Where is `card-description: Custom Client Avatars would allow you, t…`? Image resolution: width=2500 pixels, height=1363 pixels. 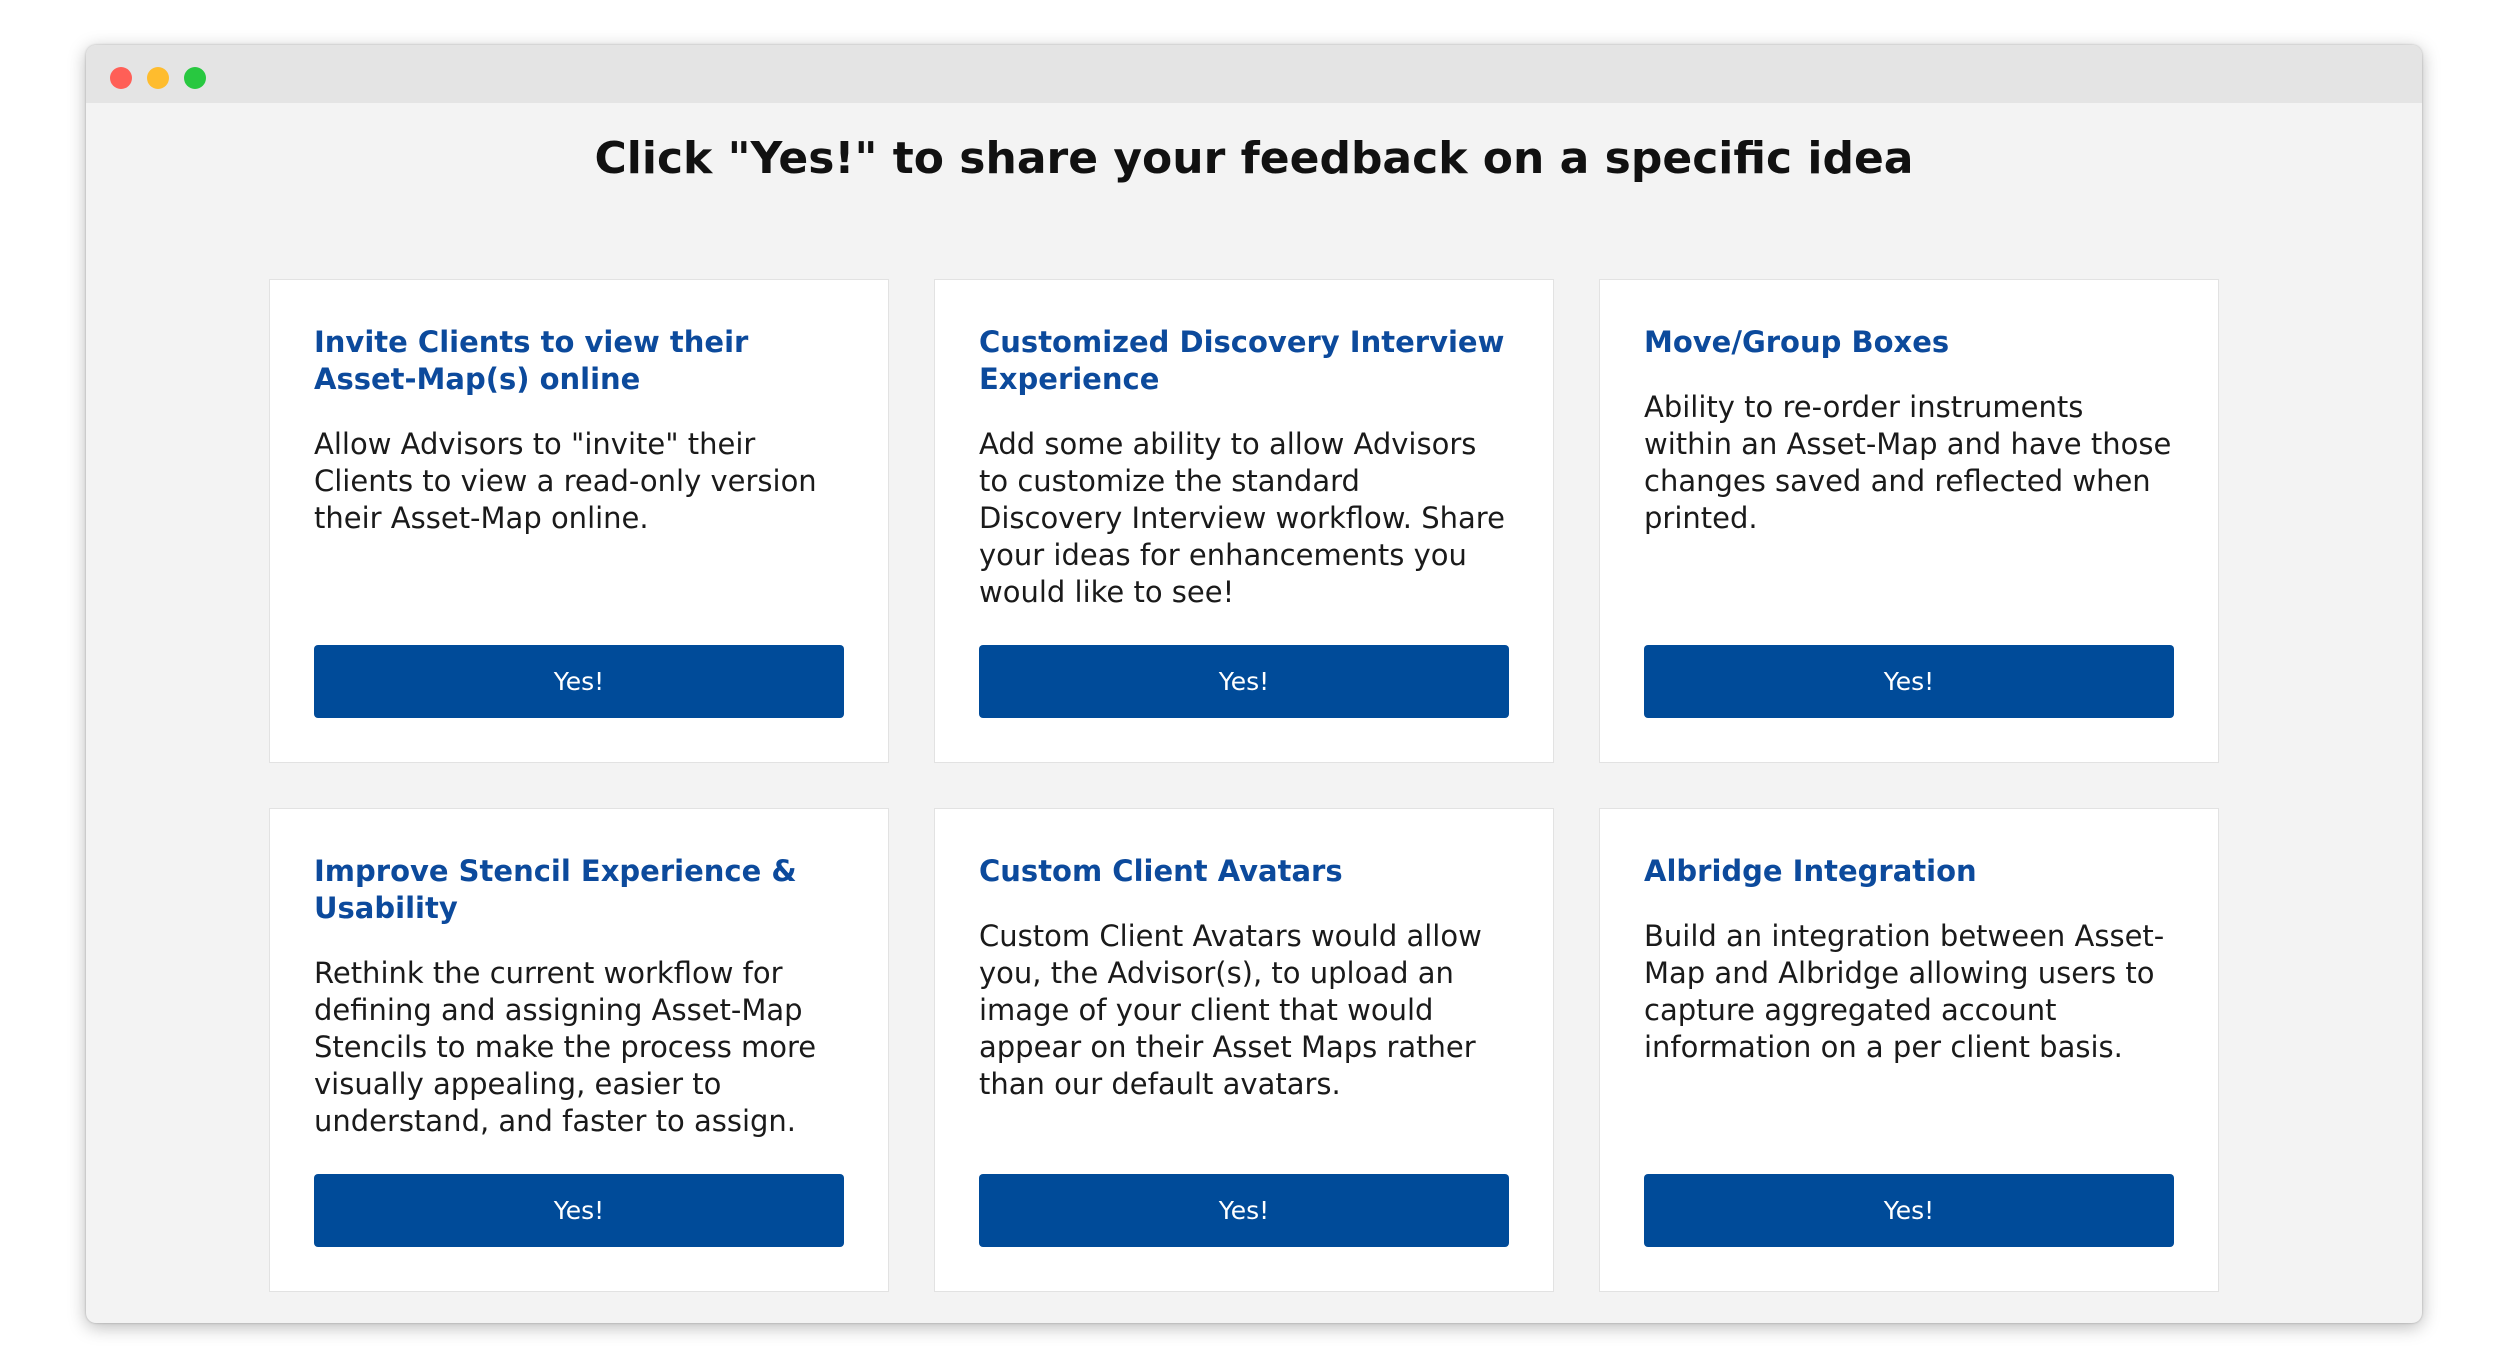 card-description: Custom Client Avatars would allow you, t… is located at coordinates (1230, 1010).